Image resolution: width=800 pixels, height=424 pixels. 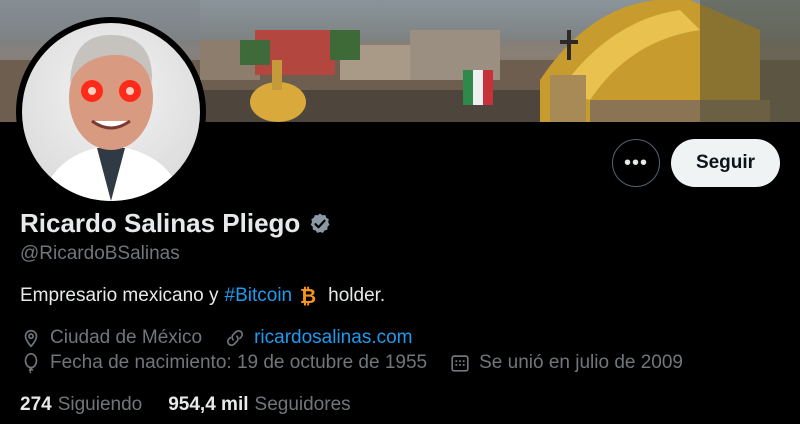 I want to click on follow-button: Seguir, so click(x=725, y=163).